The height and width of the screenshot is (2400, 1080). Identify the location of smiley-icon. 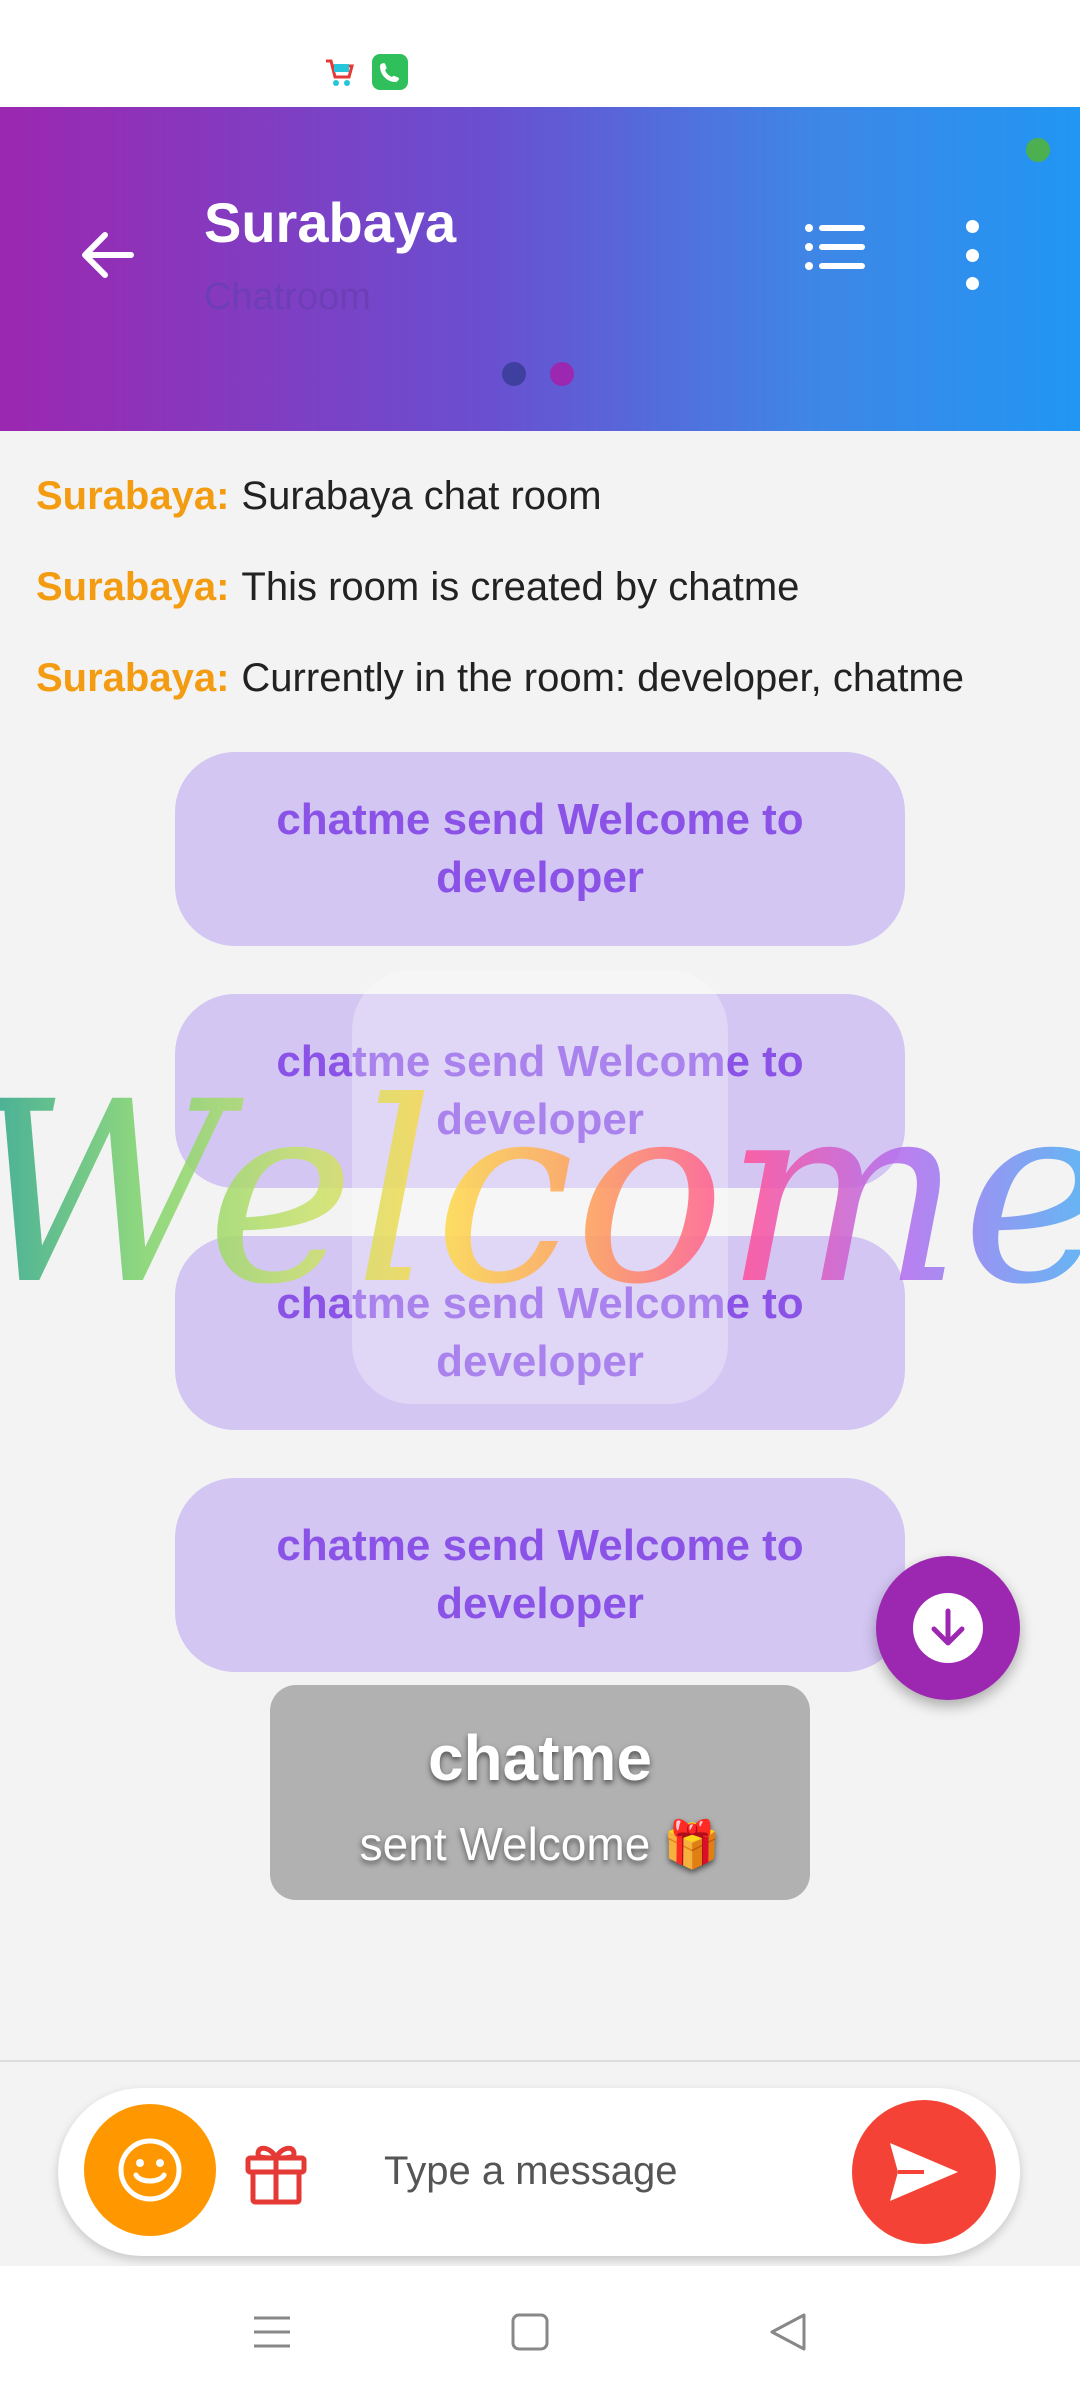
(150, 2170).